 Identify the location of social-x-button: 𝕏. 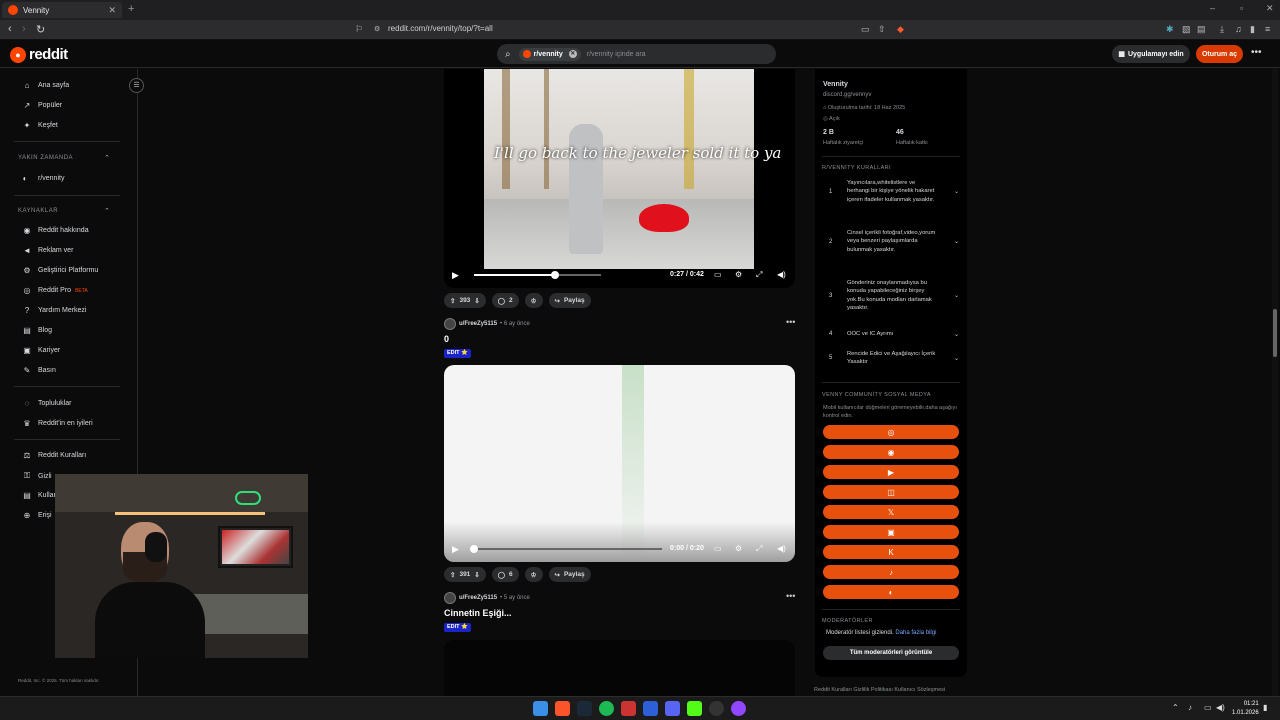
(891, 512).